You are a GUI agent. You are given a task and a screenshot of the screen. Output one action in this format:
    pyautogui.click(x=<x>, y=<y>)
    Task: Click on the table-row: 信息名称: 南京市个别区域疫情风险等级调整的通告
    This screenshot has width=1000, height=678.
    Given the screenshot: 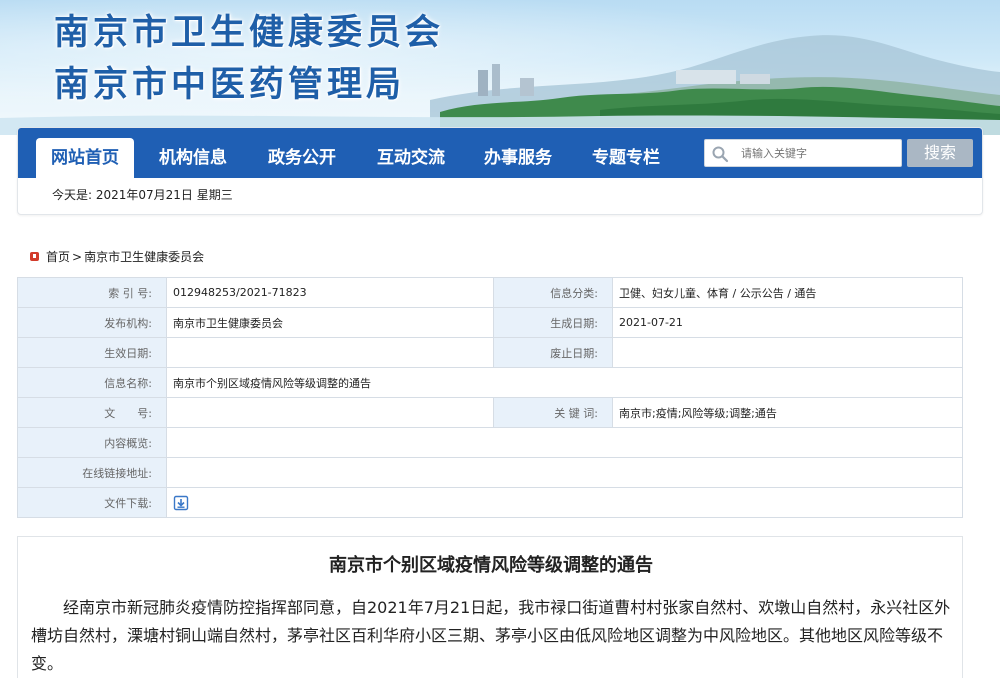 What is the action you would take?
    pyautogui.click(x=490, y=382)
    